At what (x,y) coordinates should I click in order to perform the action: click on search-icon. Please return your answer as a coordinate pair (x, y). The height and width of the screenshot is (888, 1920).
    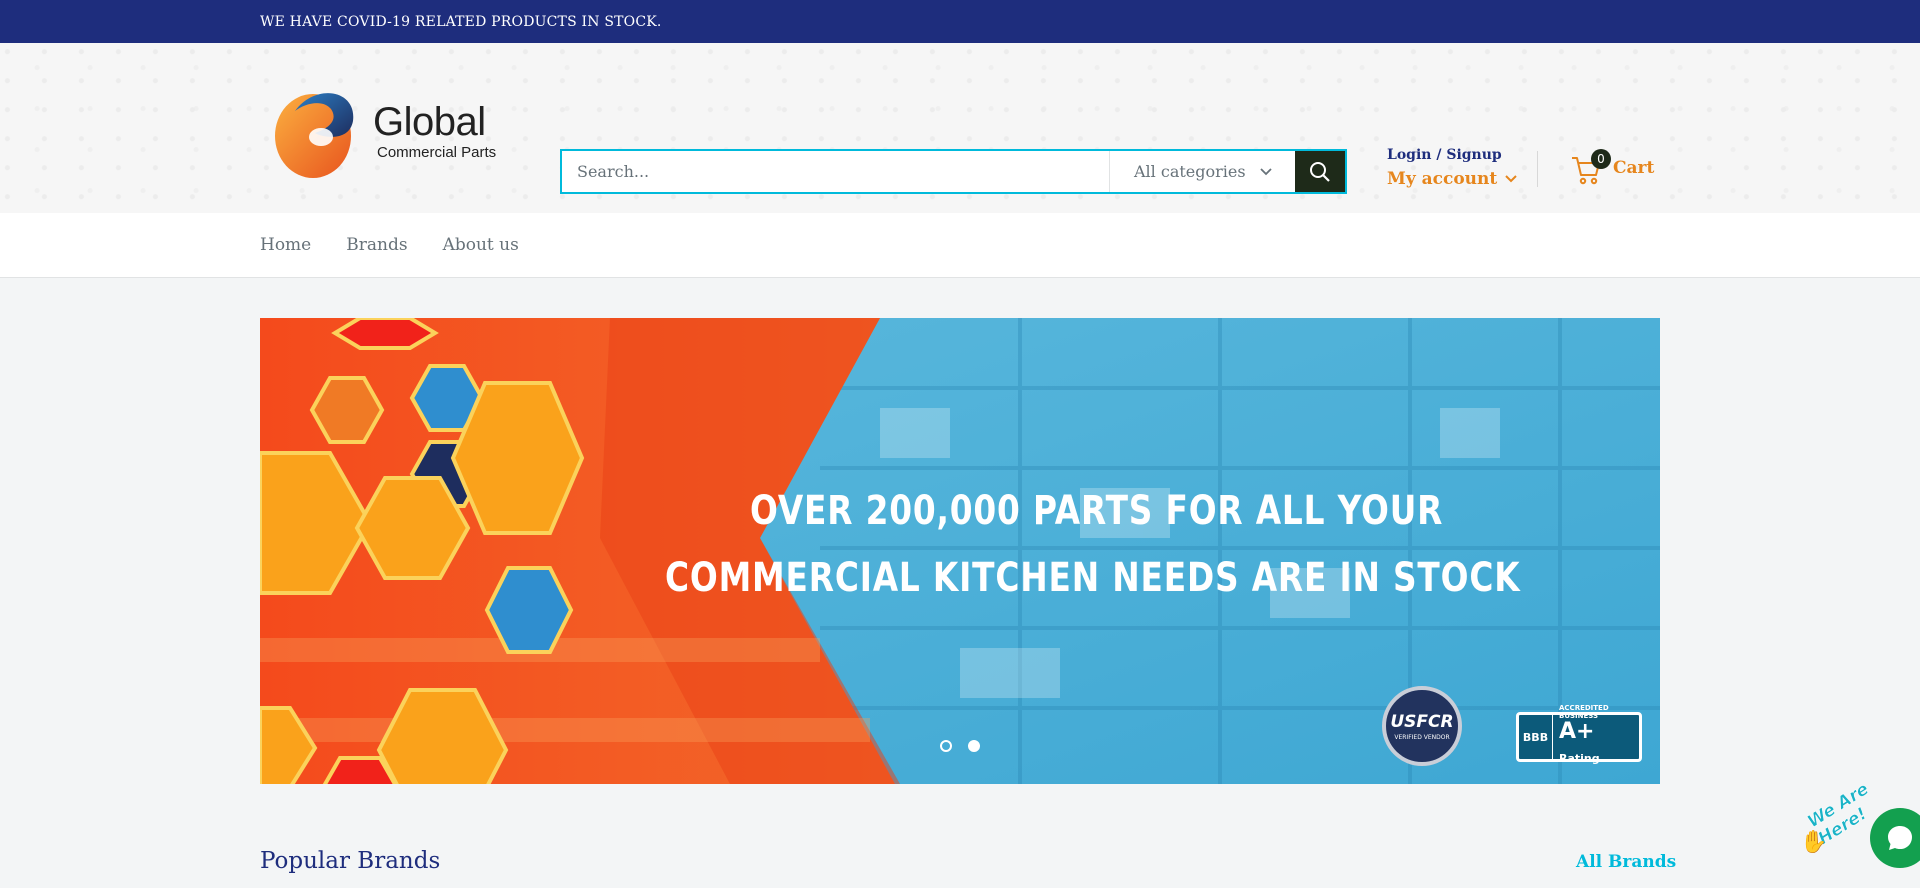
    Looking at the image, I should click on (1320, 171).